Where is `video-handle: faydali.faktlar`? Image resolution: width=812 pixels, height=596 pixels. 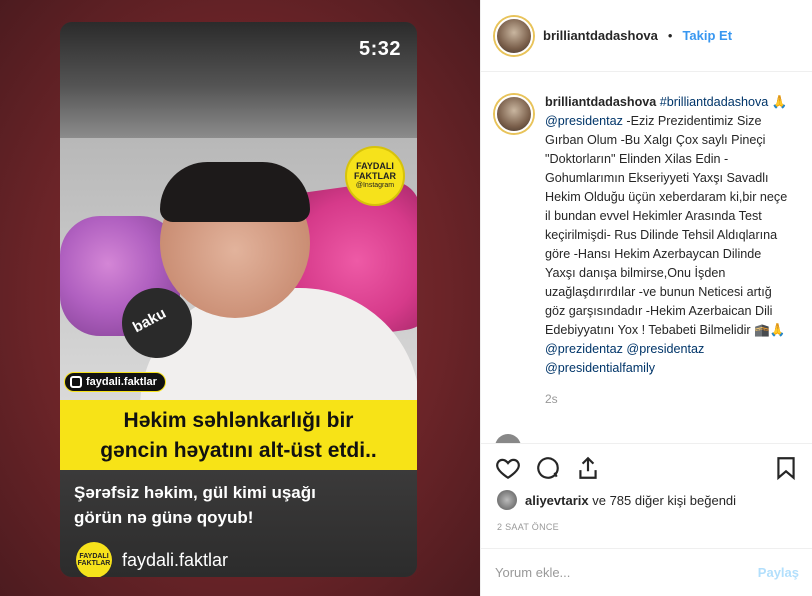 video-handle: faydali.faktlar is located at coordinates (121, 382).